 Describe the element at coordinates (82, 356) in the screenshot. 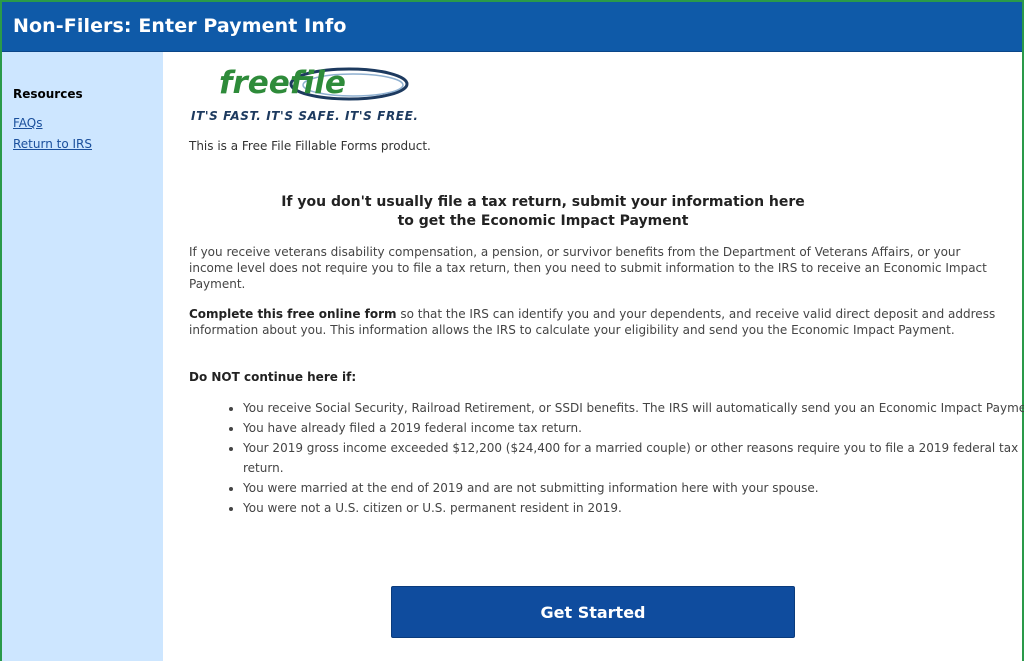

I see `sidebar: Resources FAQs Return to IRS` at that location.